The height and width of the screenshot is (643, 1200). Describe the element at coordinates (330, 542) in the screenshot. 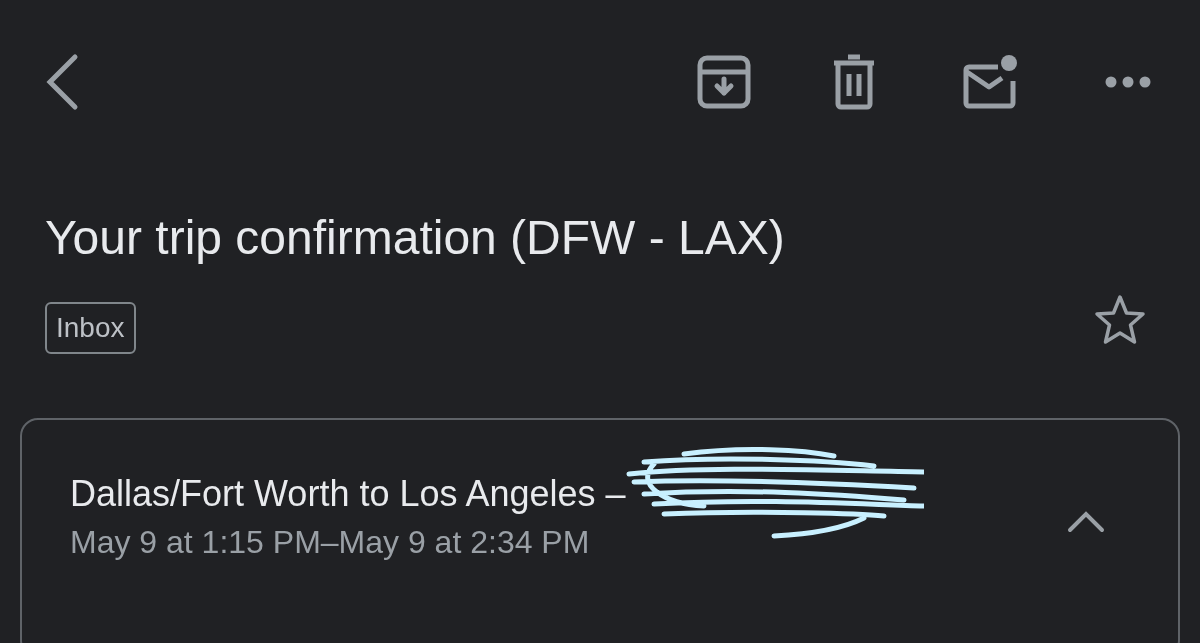

I see `trip-times: May 9 at 1:15 PM–May 9 at 2:34 PM` at that location.